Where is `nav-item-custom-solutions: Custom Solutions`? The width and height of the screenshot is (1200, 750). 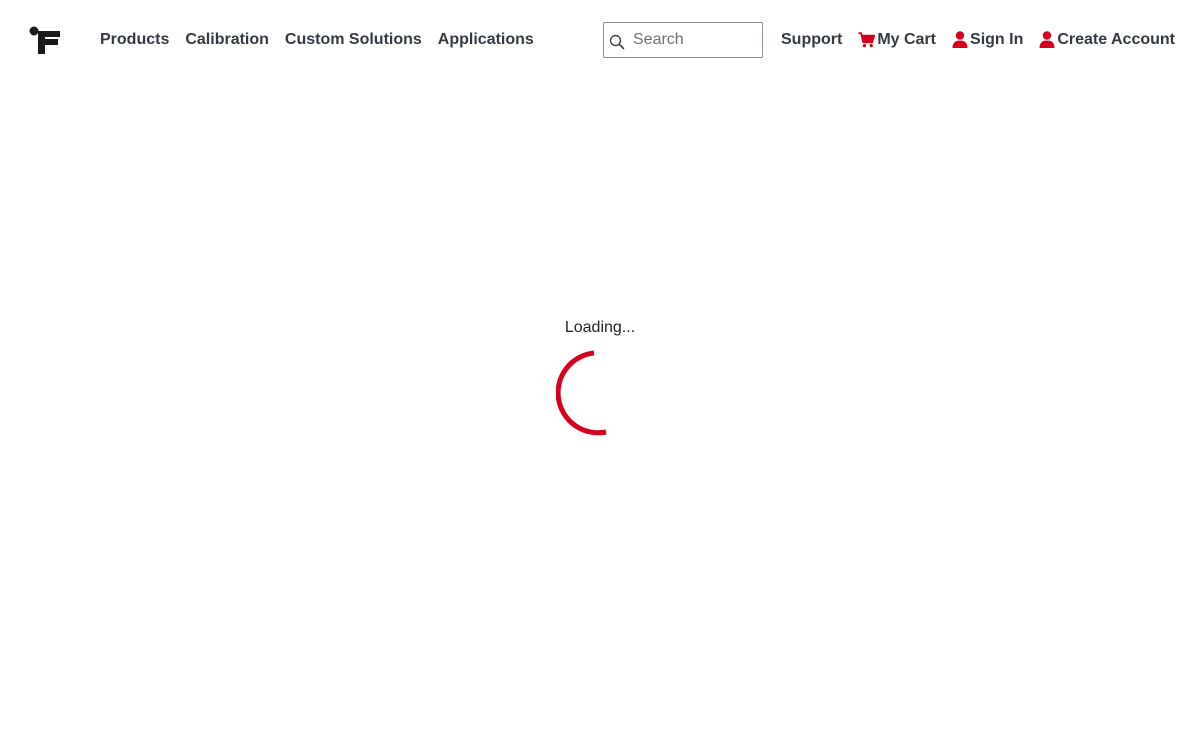
nav-item-custom-solutions: Custom Solutions is located at coordinates (353, 39).